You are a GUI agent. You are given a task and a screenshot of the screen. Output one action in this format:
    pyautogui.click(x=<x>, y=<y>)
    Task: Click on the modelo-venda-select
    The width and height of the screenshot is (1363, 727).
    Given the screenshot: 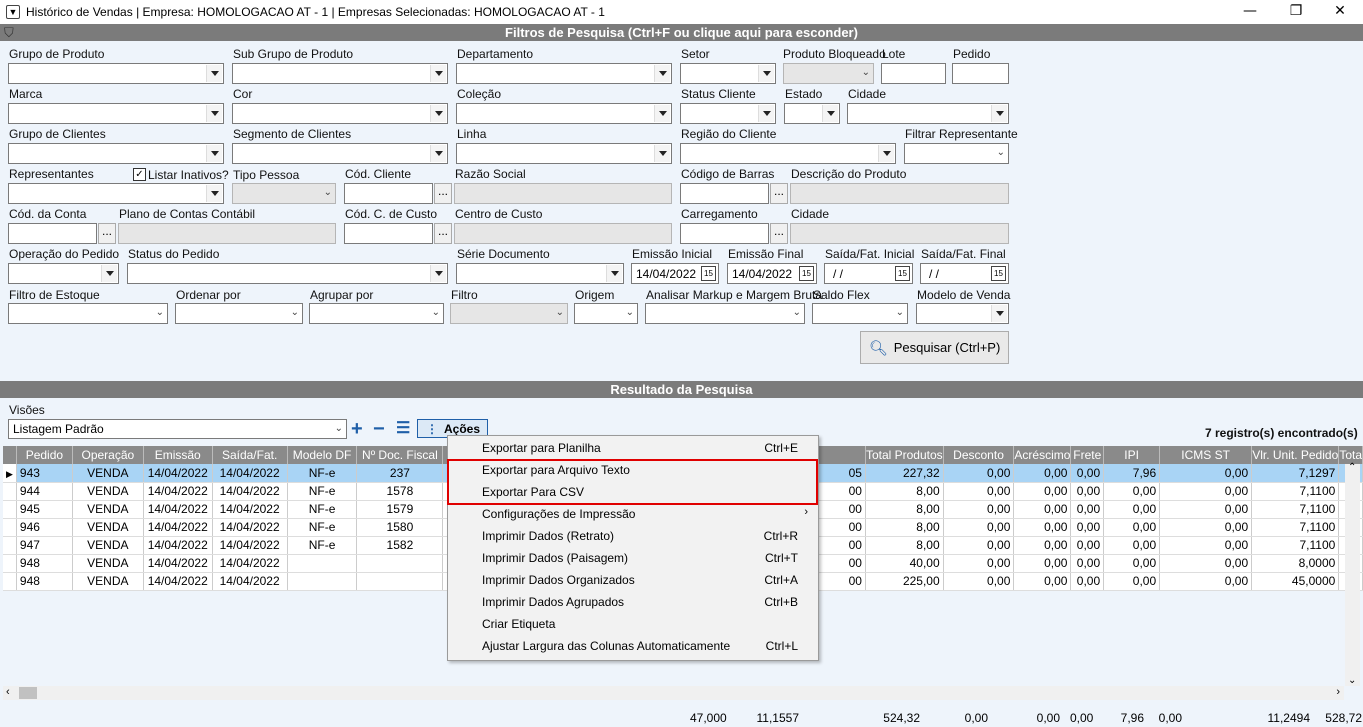 What is the action you would take?
    pyautogui.click(x=962, y=313)
    